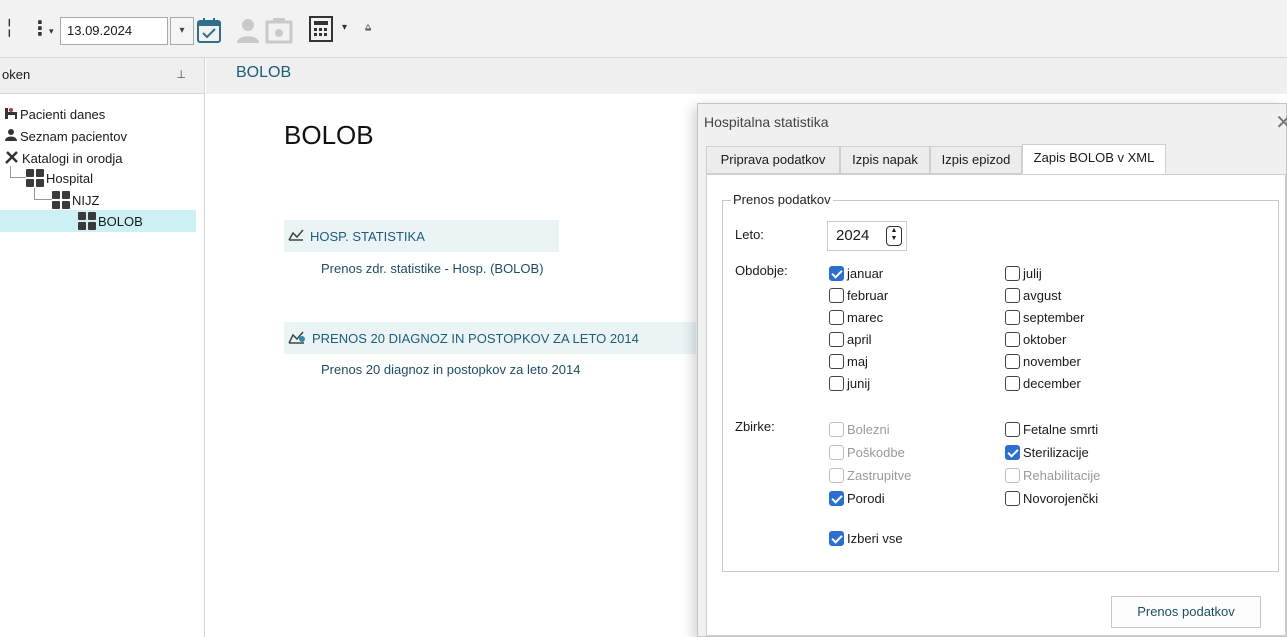 Image resolution: width=1287 pixels, height=637 pixels. Describe the element at coordinates (75, 200) in the screenshot. I see `tree-item-nijz: NIJZ` at that location.